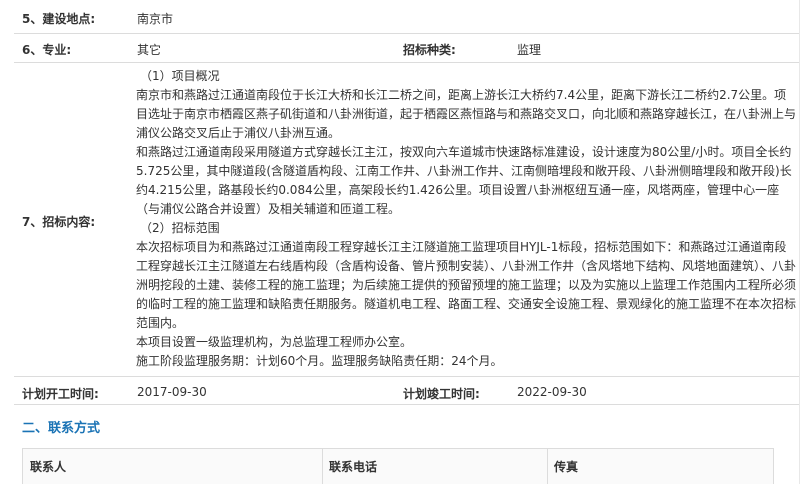 This screenshot has height=484, width=800. What do you see at coordinates (47, 50) in the screenshot?
I see `specialty-label: 6、专业:` at bounding box center [47, 50].